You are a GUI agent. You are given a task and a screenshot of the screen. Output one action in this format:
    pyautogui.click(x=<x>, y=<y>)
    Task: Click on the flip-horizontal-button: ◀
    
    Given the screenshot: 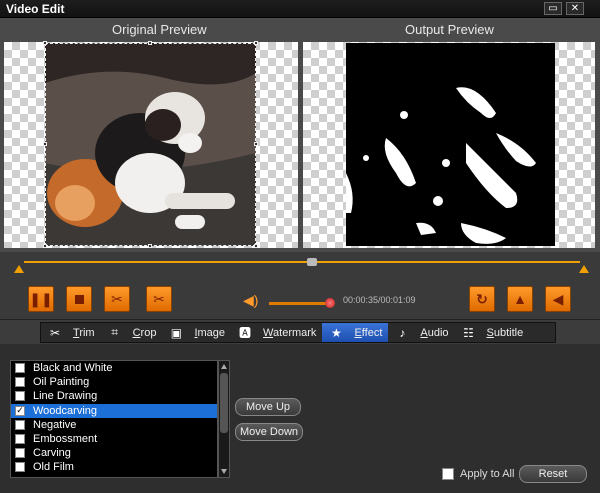 What is the action you would take?
    pyautogui.click(x=558, y=299)
    